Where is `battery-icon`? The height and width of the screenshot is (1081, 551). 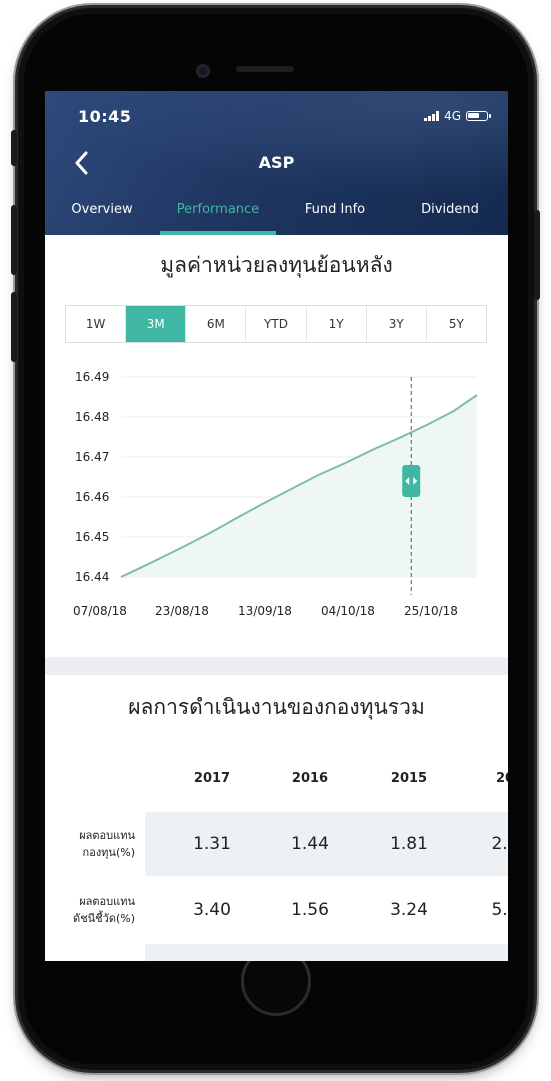 battery-icon is located at coordinates (478, 116).